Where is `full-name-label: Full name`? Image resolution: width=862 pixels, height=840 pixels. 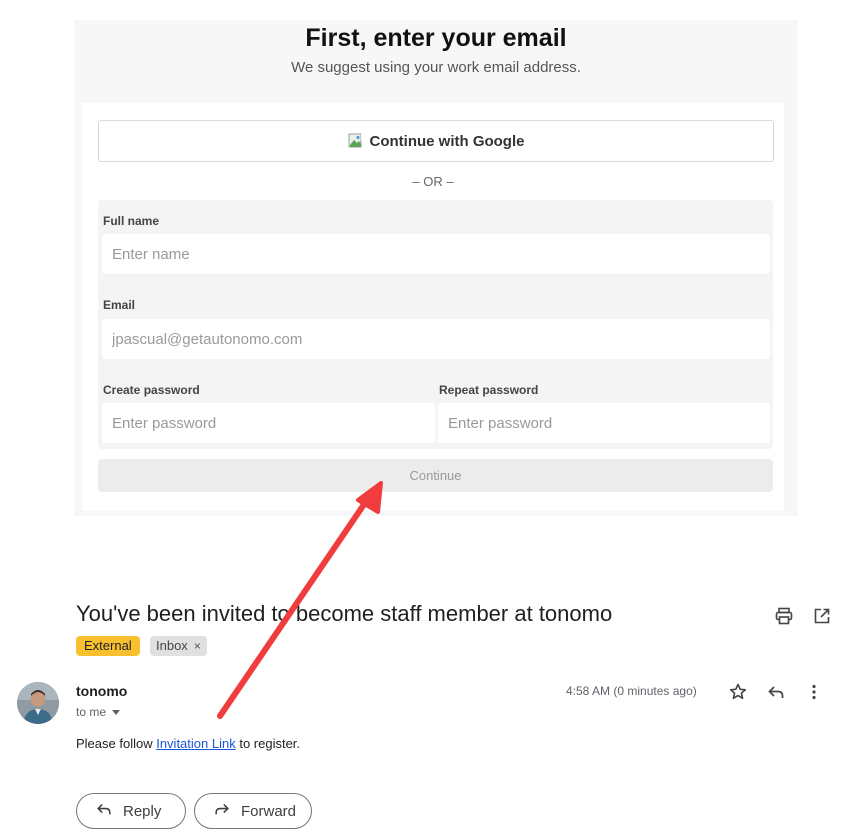 full-name-label: Full name is located at coordinates (131, 221).